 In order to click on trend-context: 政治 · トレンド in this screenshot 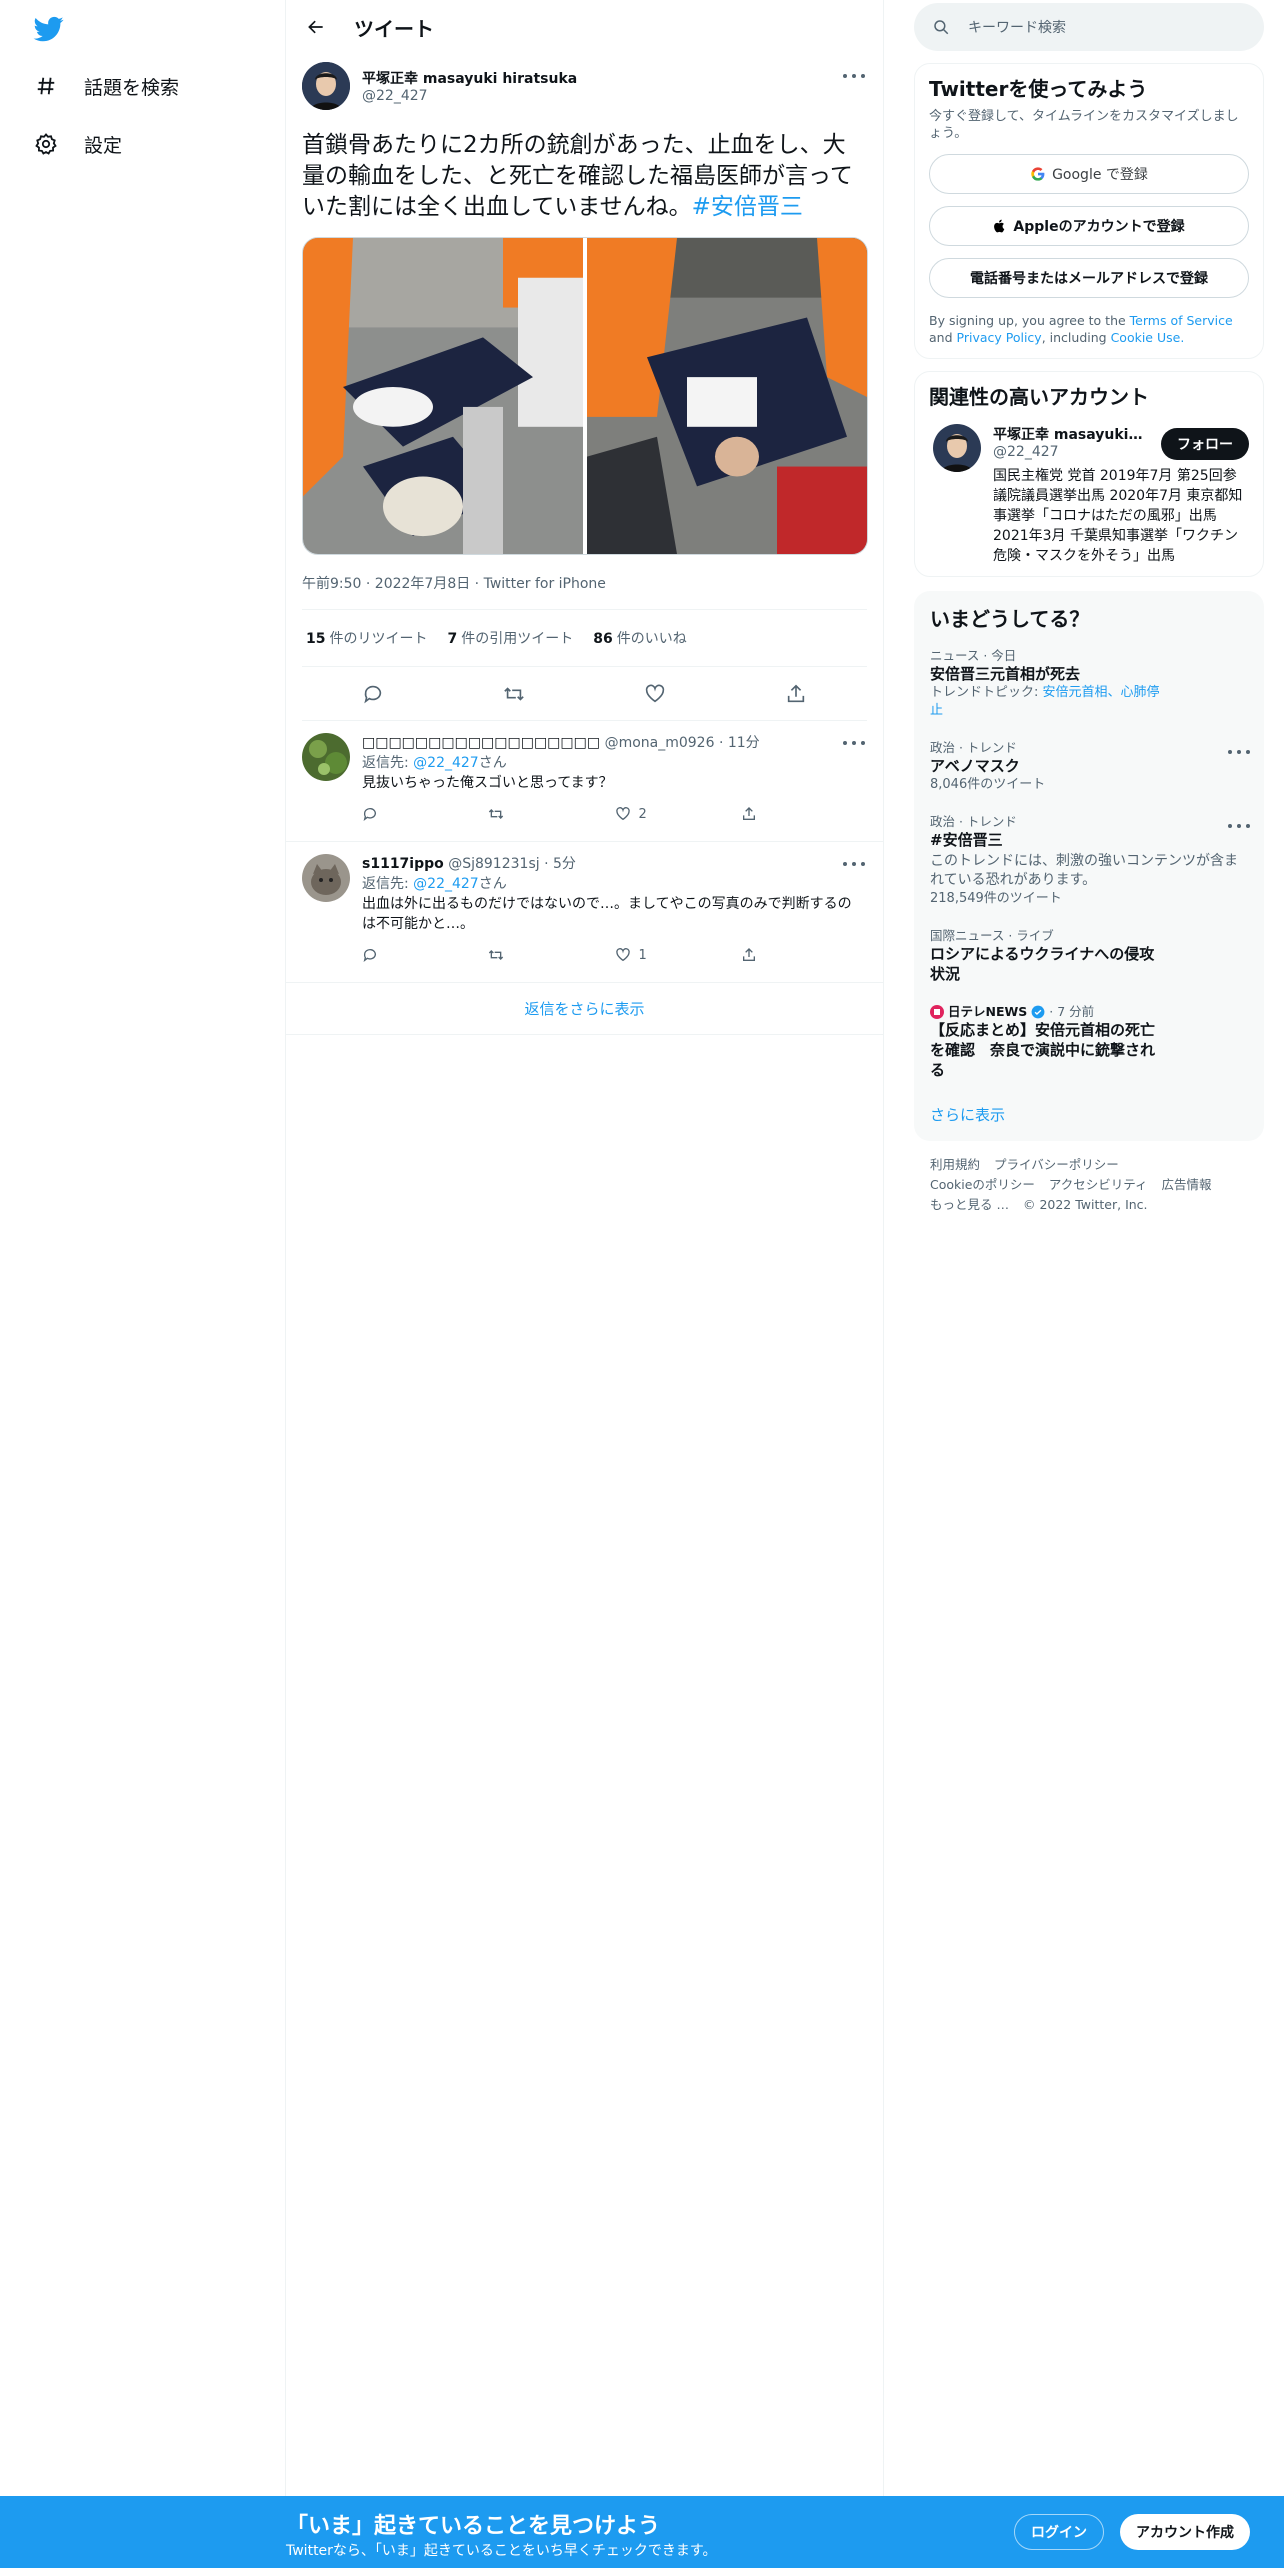, I will do `click(973, 747)`.